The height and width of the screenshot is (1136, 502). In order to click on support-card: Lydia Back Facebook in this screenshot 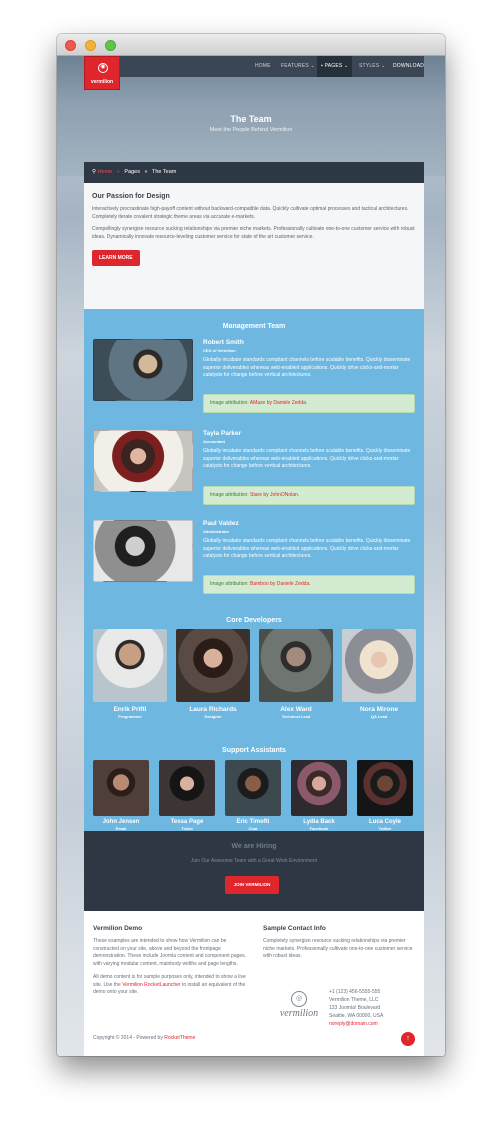, I will do `click(319, 795)`.